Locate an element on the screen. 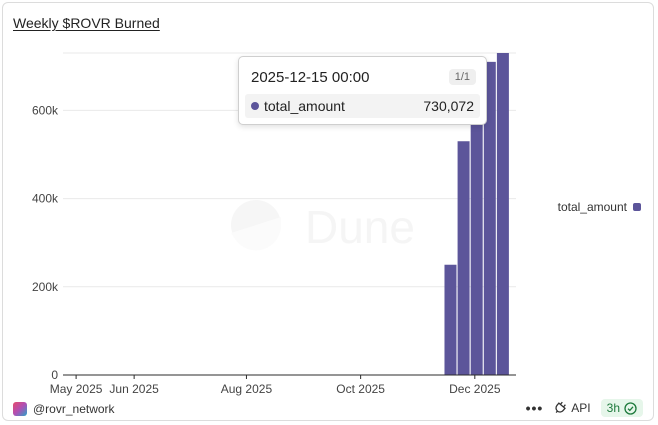 Image resolution: width=658 pixels, height=425 pixels. refresh-age: 3h is located at coordinates (613, 408).